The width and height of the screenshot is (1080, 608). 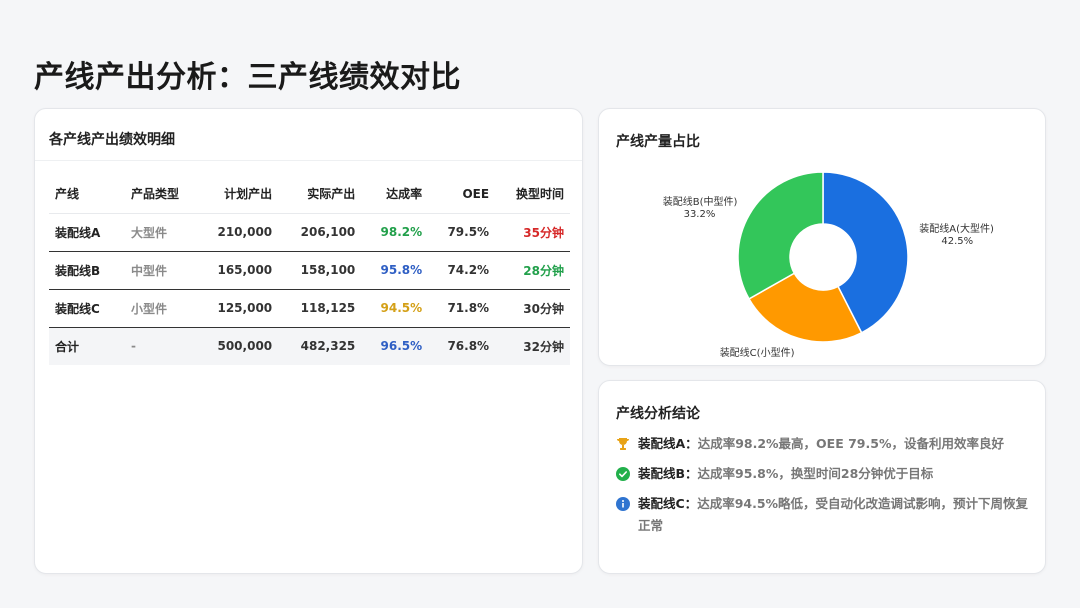 What do you see at coordinates (462, 308) in the screenshot?
I see `cell-oee: 71.8%` at bounding box center [462, 308].